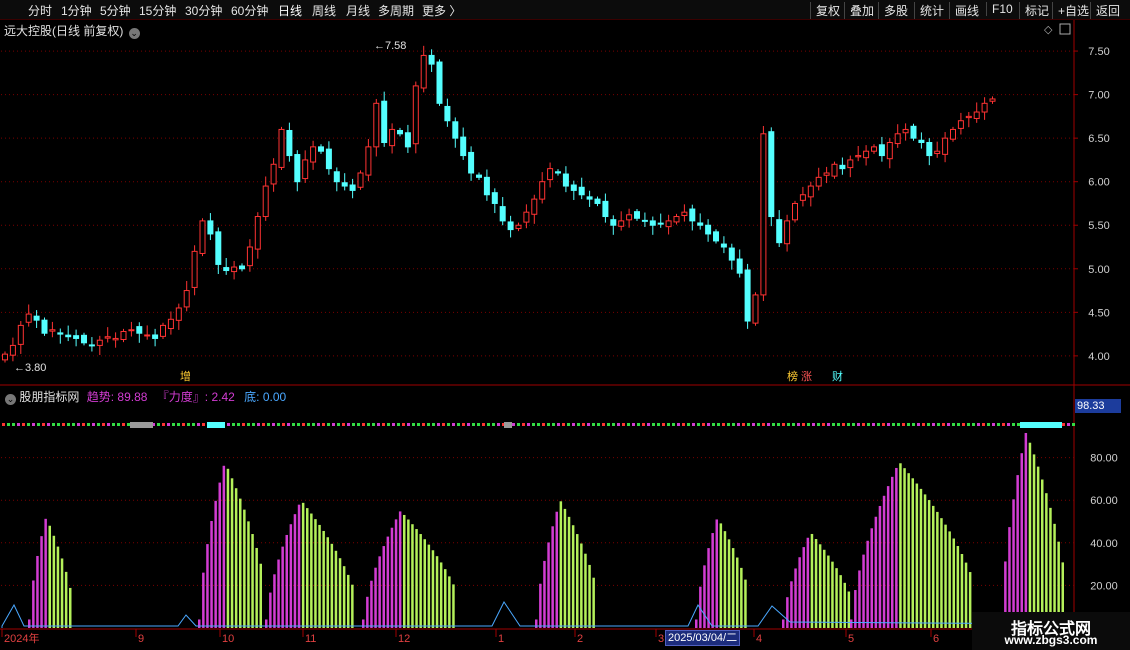 Image resolution: width=1130 pixels, height=650 pixels. I want to click on force-label: 『力度』:, so click(182, 397).